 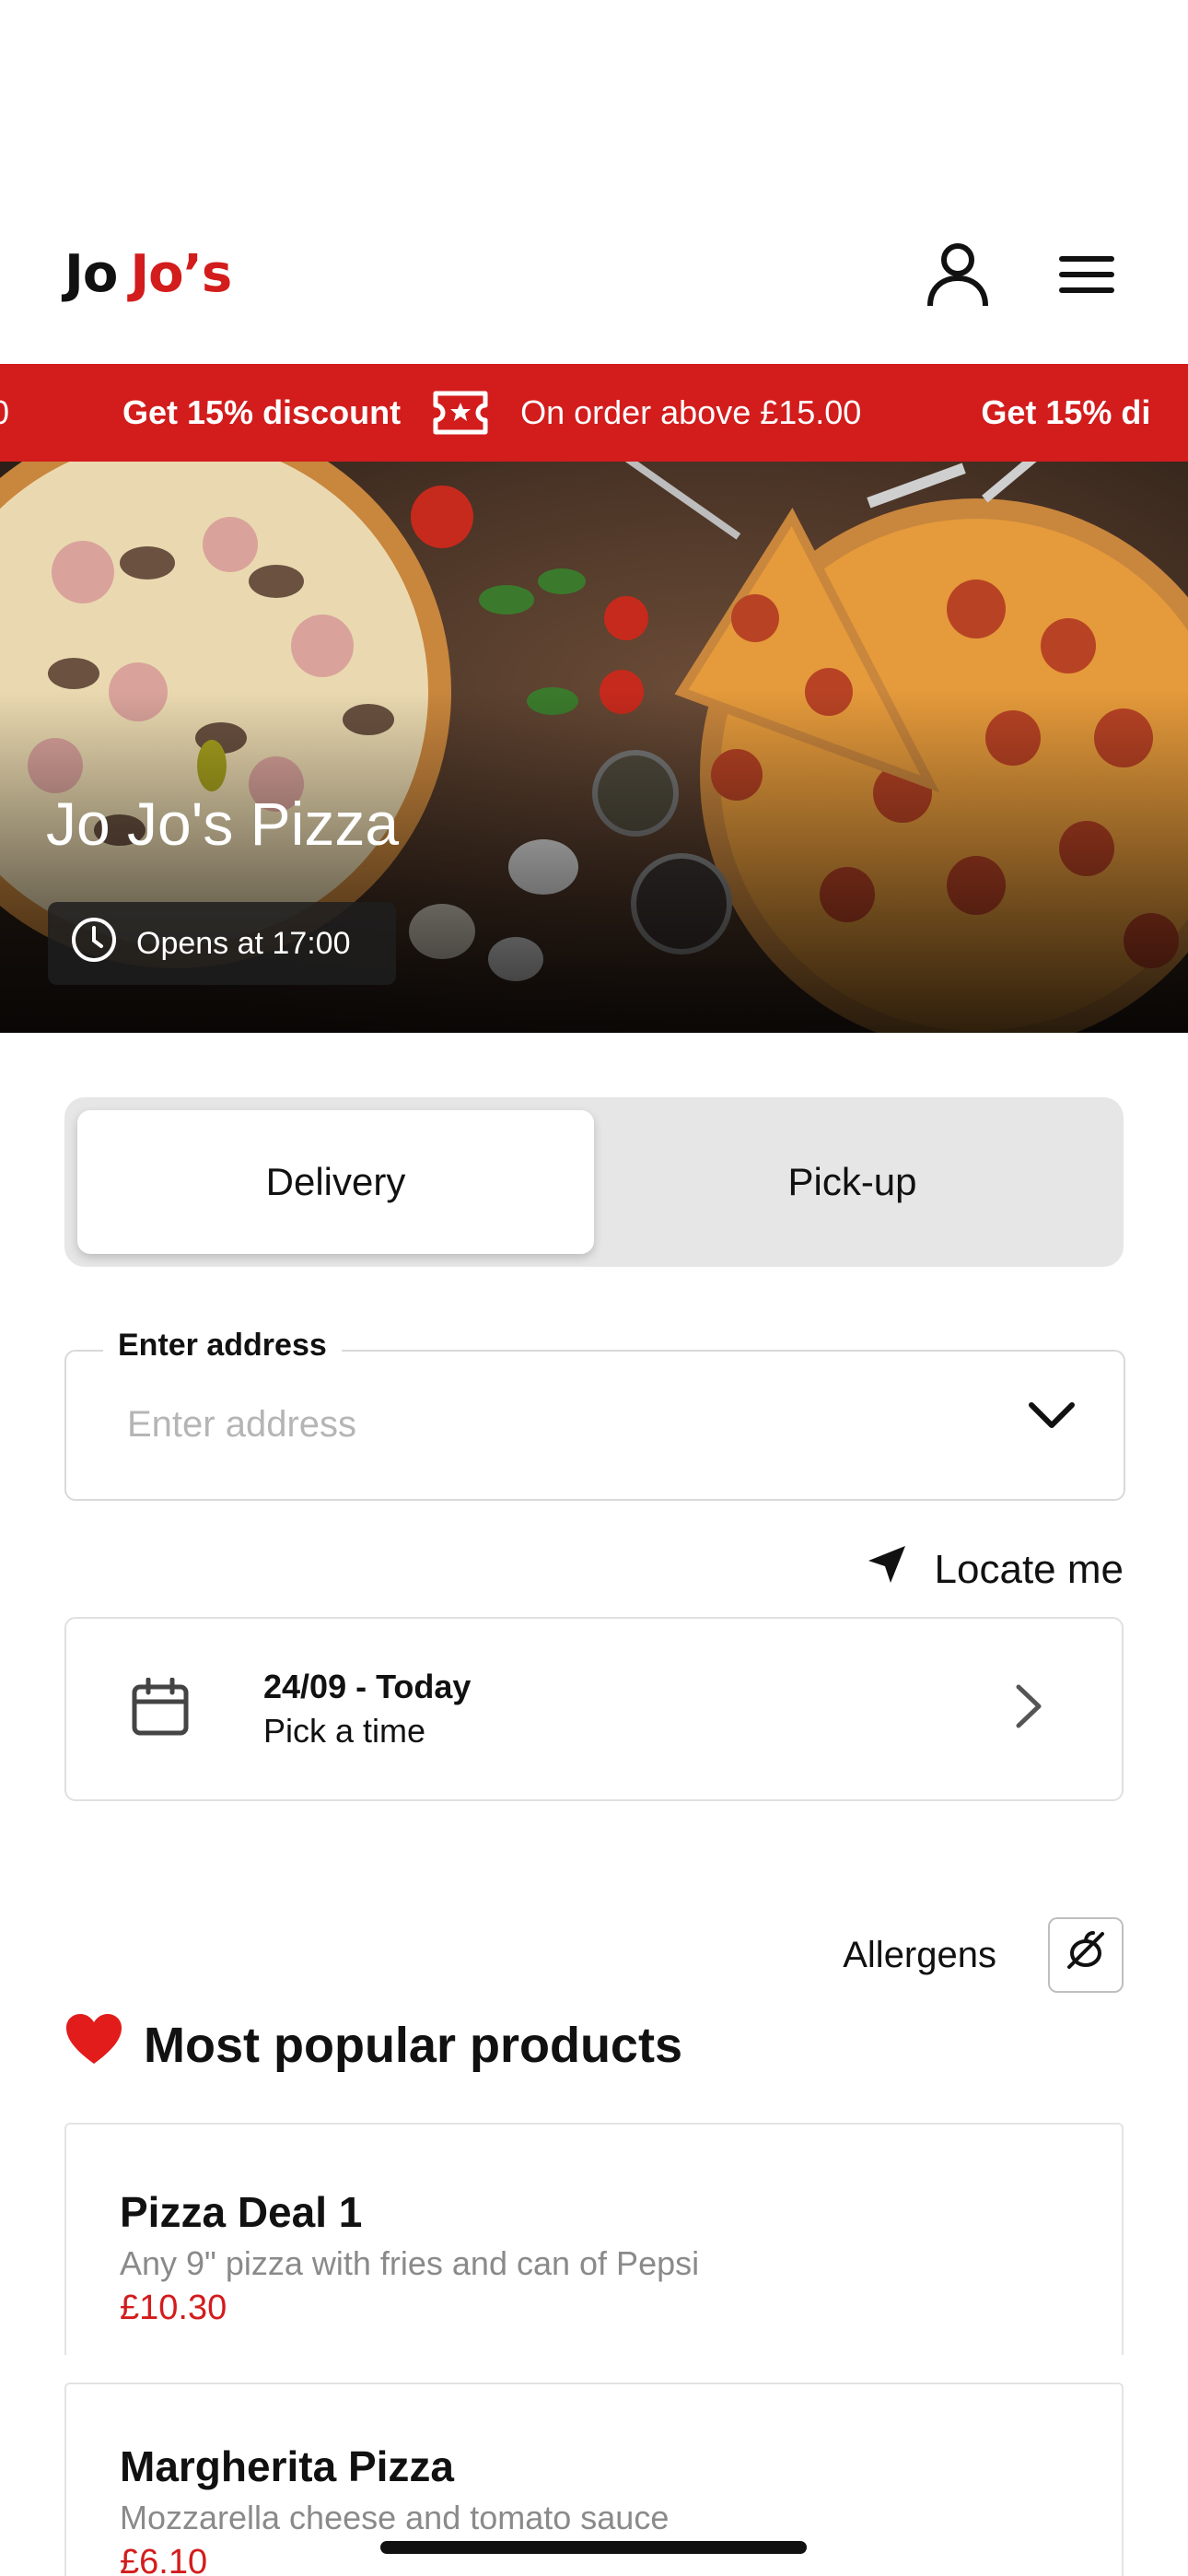 I want to click on restaurant-name: Jo Jo's Pizza, so click(x=223, y=824).